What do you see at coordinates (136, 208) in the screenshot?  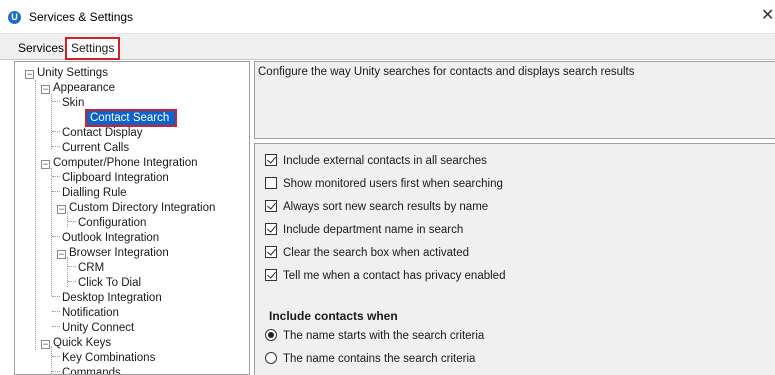 I see `tree-item-custom-directory-integration: − Custom Directory Integration` at bounding box center [136, 208].